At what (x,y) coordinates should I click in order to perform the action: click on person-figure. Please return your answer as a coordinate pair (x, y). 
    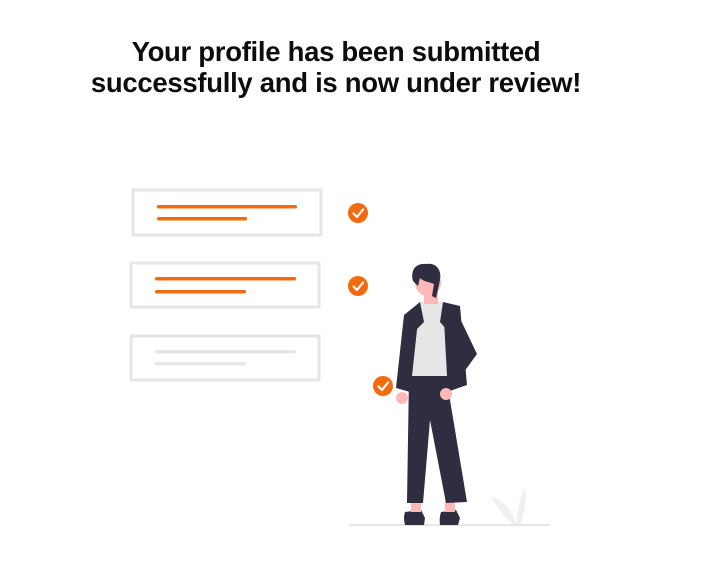
    Looking at the image, I should click on (436, 394).